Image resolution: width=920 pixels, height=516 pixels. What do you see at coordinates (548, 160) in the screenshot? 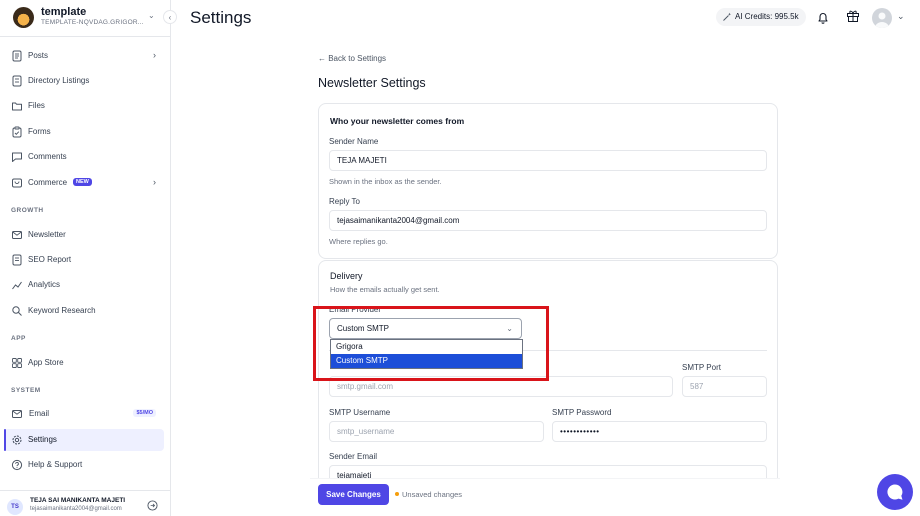
I see `sender-name-input: TEJA MAJETI` at bounding box center [548, 160].